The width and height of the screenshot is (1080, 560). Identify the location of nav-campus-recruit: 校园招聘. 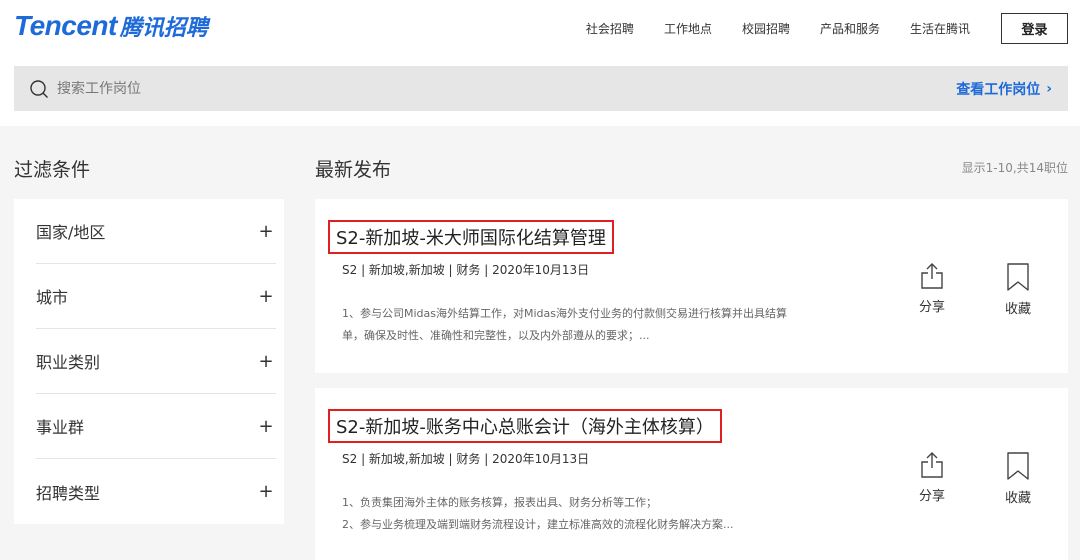
(766, 28).